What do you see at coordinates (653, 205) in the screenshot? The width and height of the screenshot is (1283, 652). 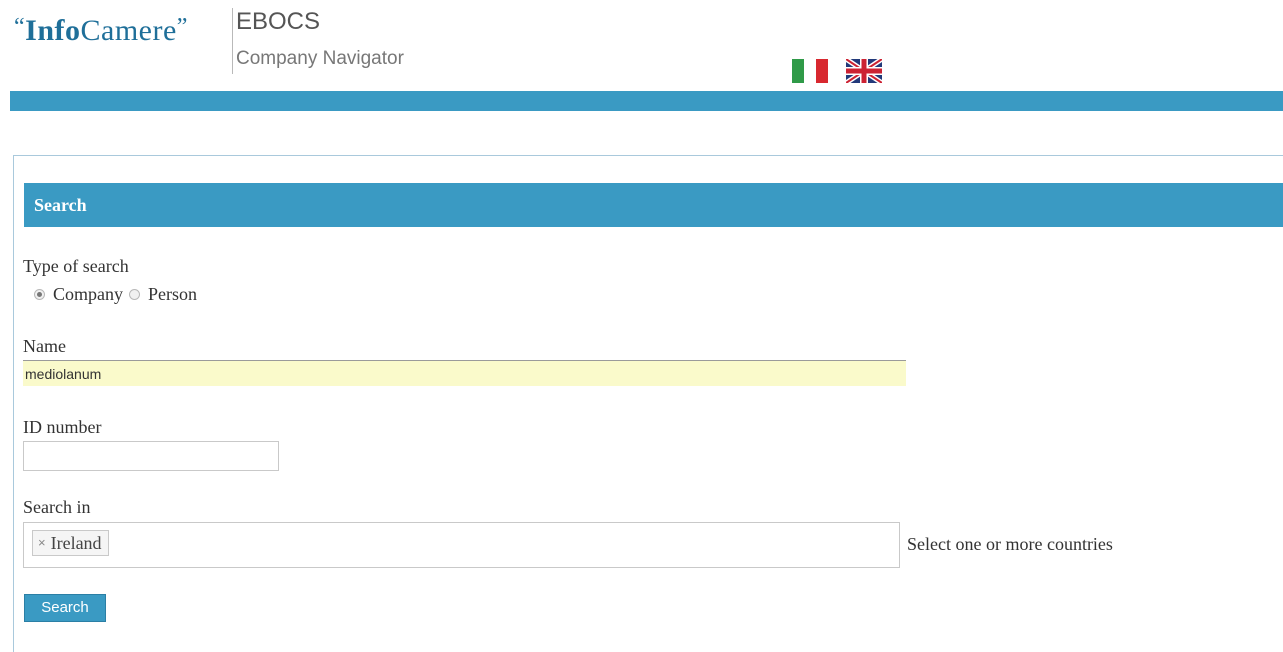 I see `panel-title: Search` at bounding box center [653, 205].